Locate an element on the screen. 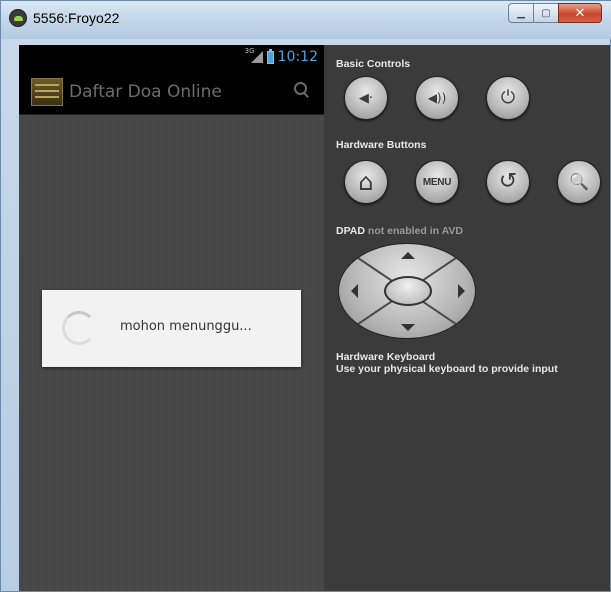 This screenshot has height=592, width=611. app-title: Daftar Doa Online is located at coordinates (145, 92).